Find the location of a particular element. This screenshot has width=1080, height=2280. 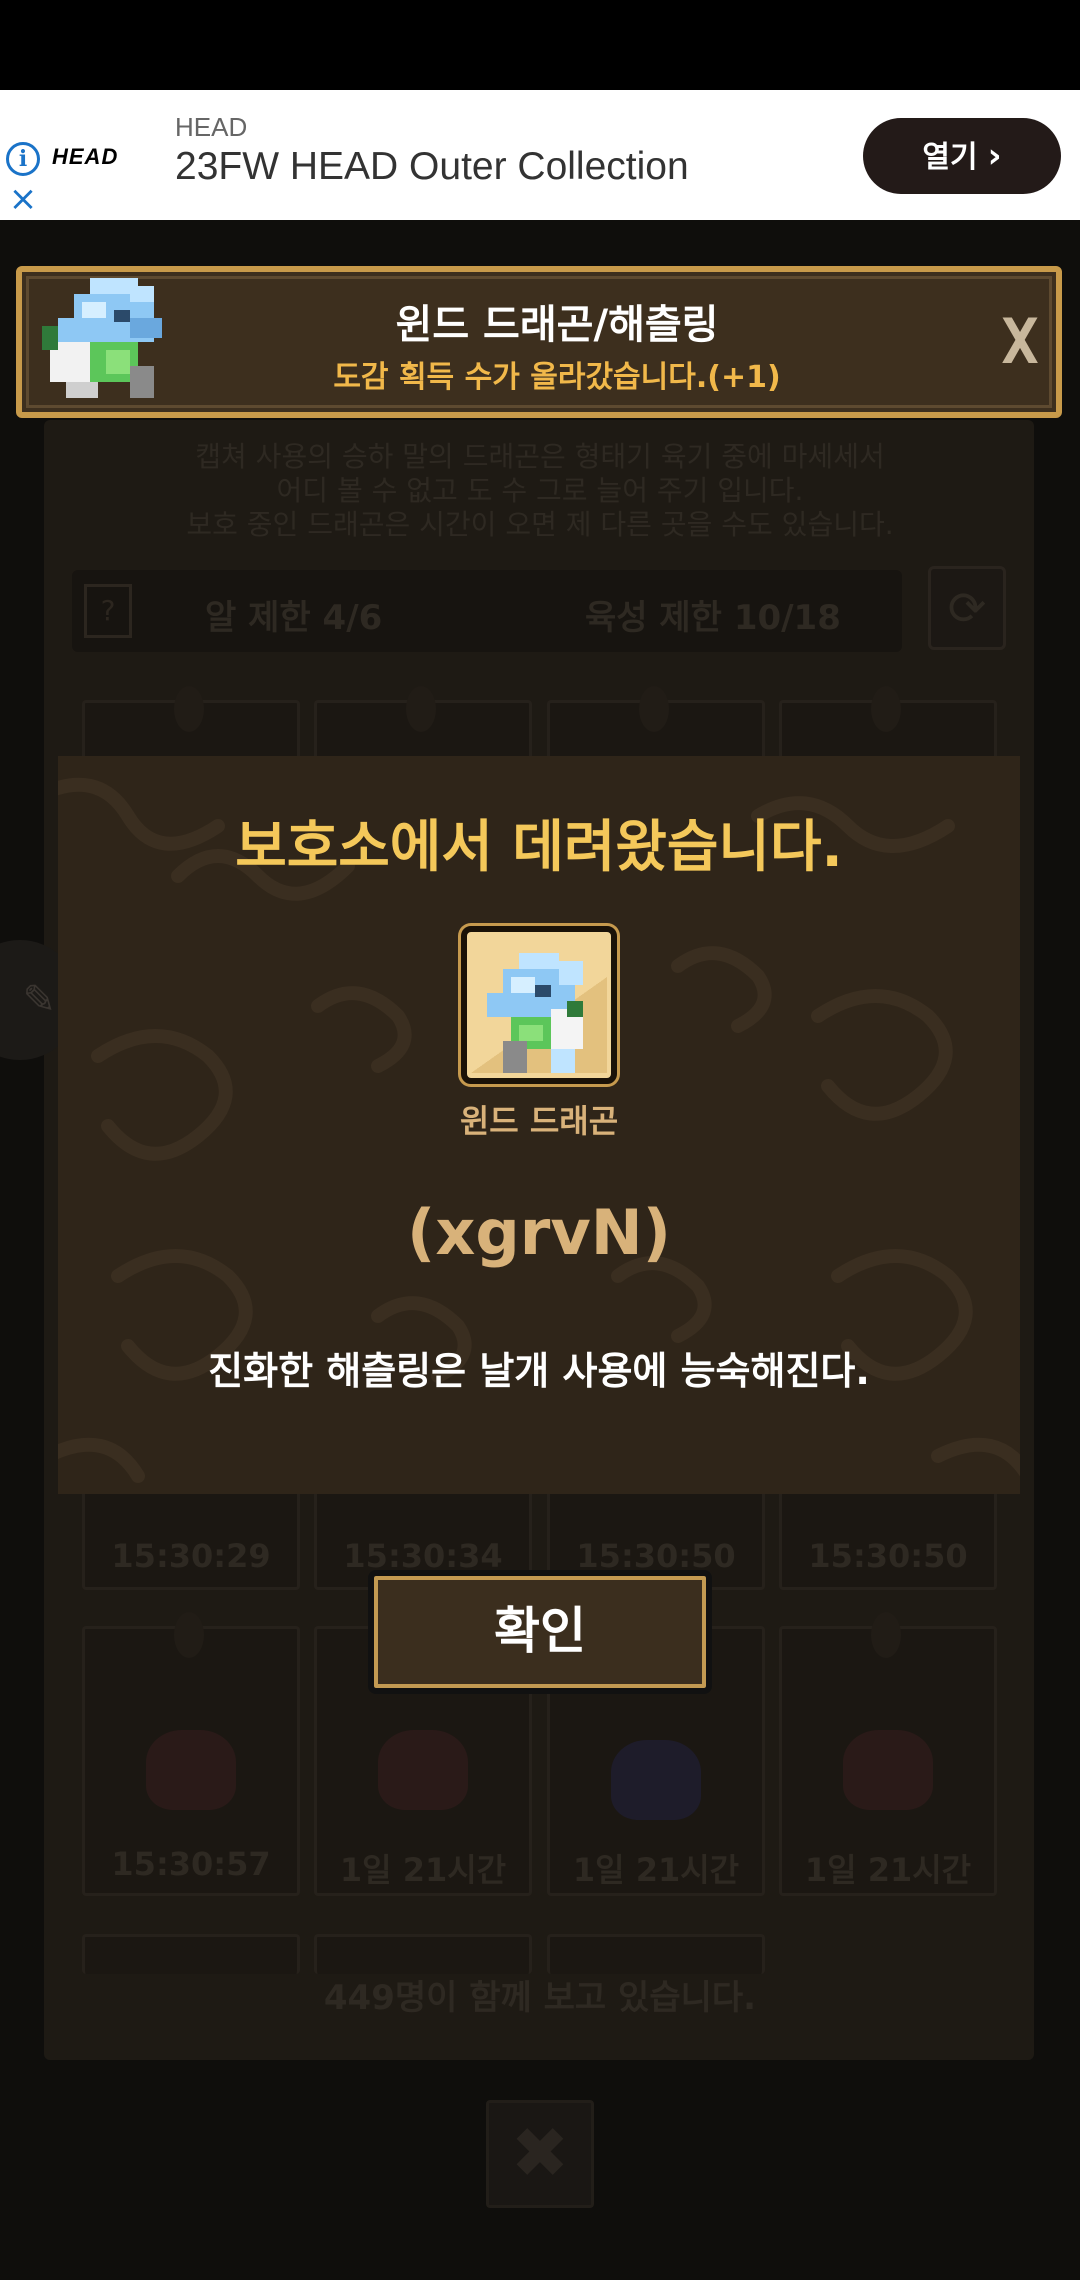

dragon-portrait is located at coordinates (539, 1005).